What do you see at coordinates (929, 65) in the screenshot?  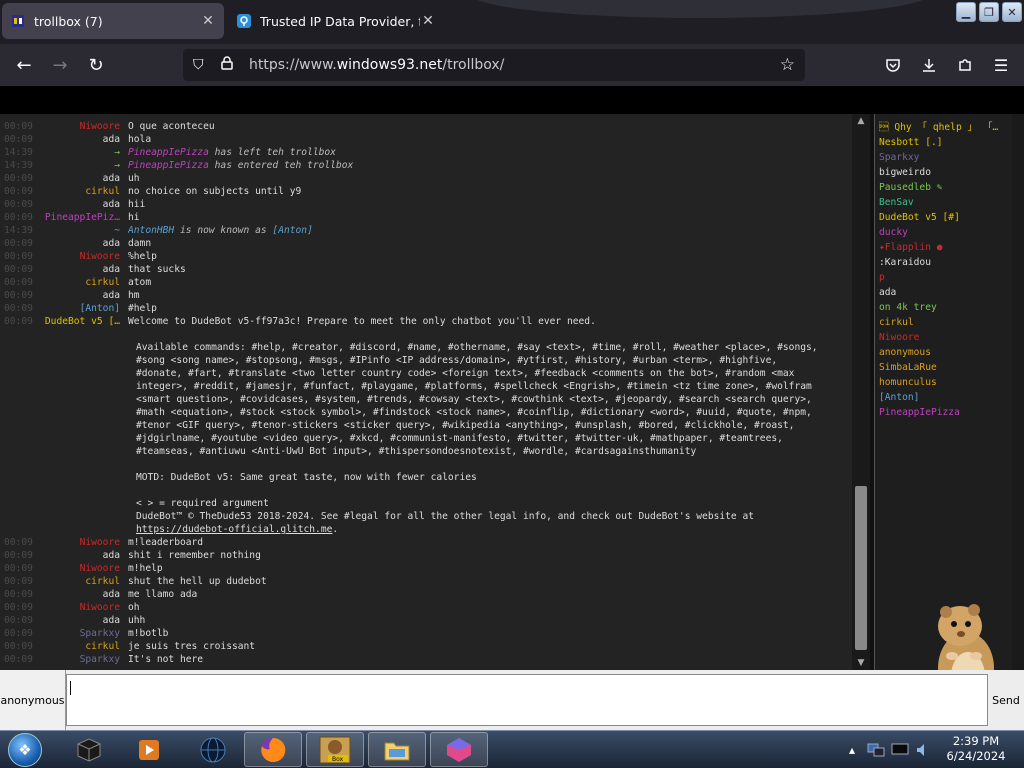 I see `downloads-icon` at bounding box center [929, 65].